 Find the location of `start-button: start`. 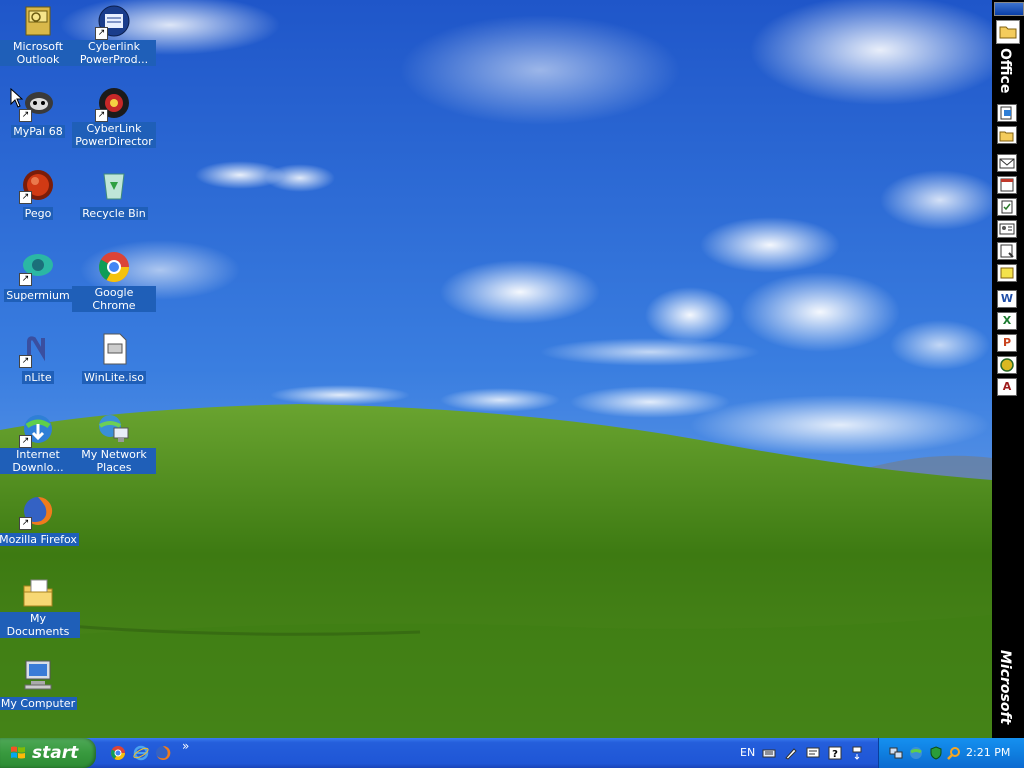

start-button: start is located at coordinates (48, 753).